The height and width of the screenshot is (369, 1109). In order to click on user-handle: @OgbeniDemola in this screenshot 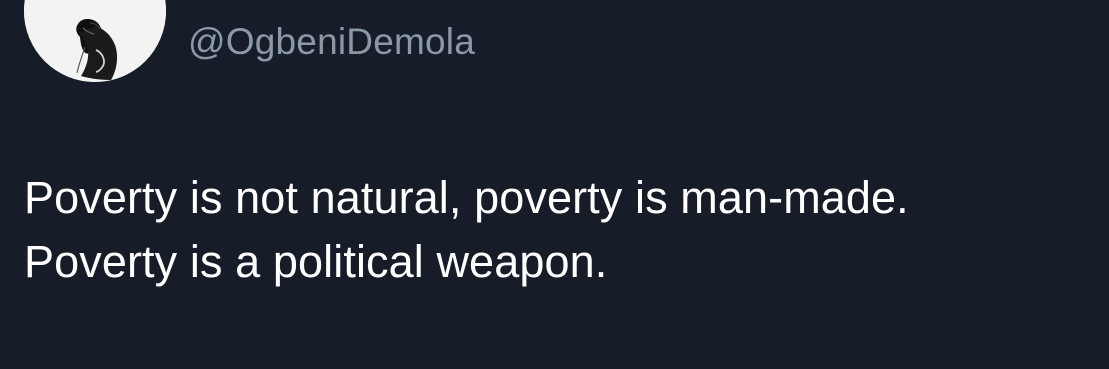, I will do `click(331, 42)`.